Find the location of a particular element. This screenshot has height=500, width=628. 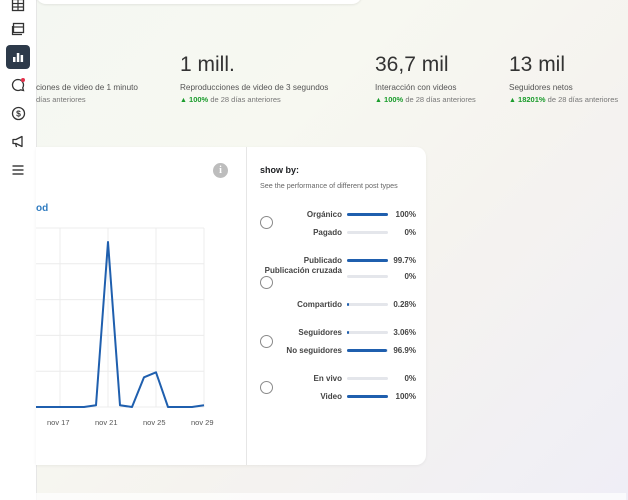

megaphone-icon is located at coordinates (18, 141).